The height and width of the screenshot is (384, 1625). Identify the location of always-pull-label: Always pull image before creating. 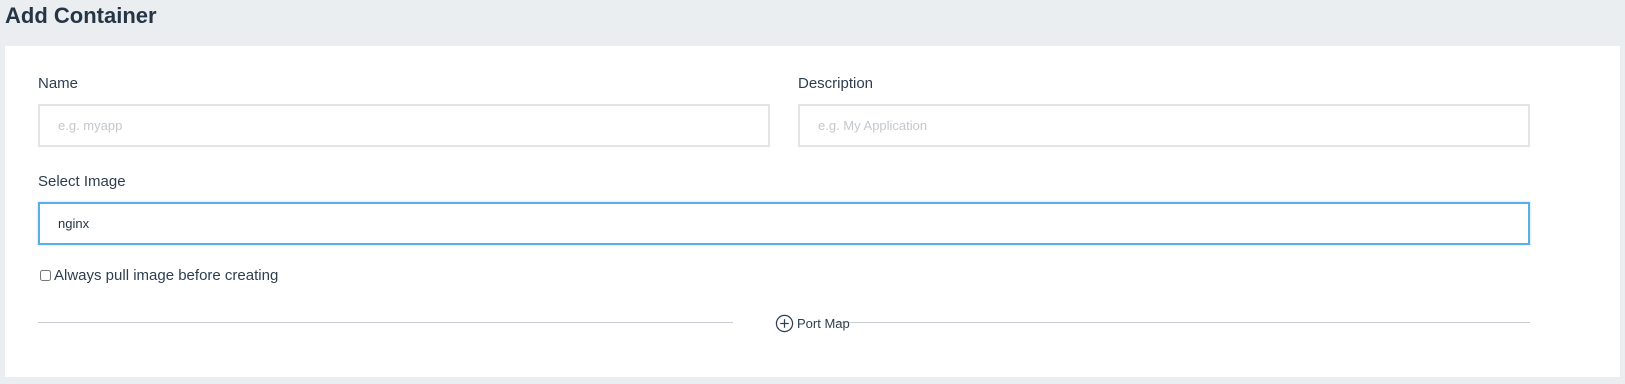
(166, 275).